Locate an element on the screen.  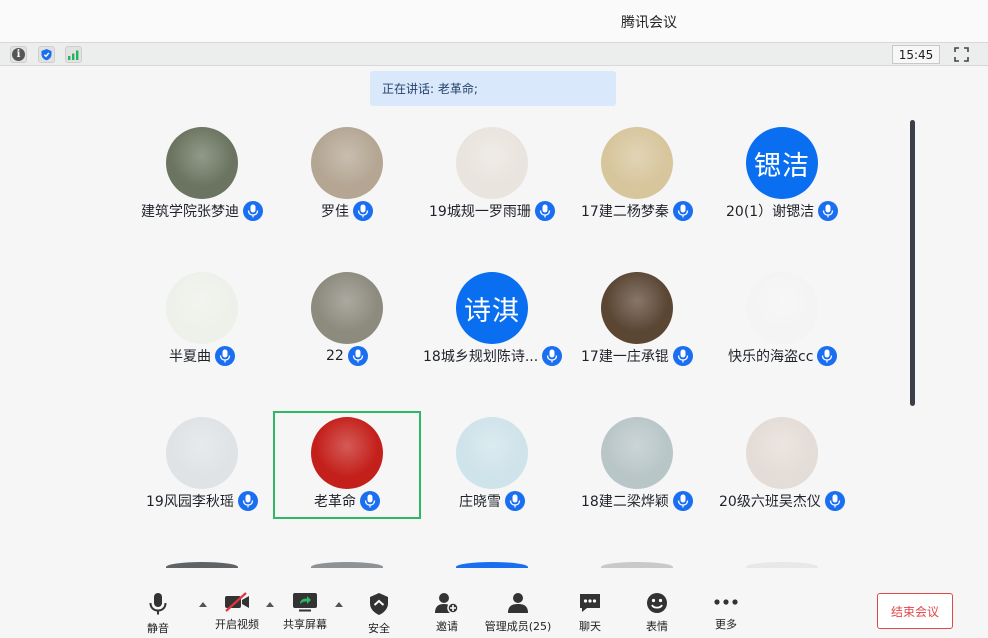
participant-name-row: 18建二梁烨颖 is located at coordinates (637, 501).